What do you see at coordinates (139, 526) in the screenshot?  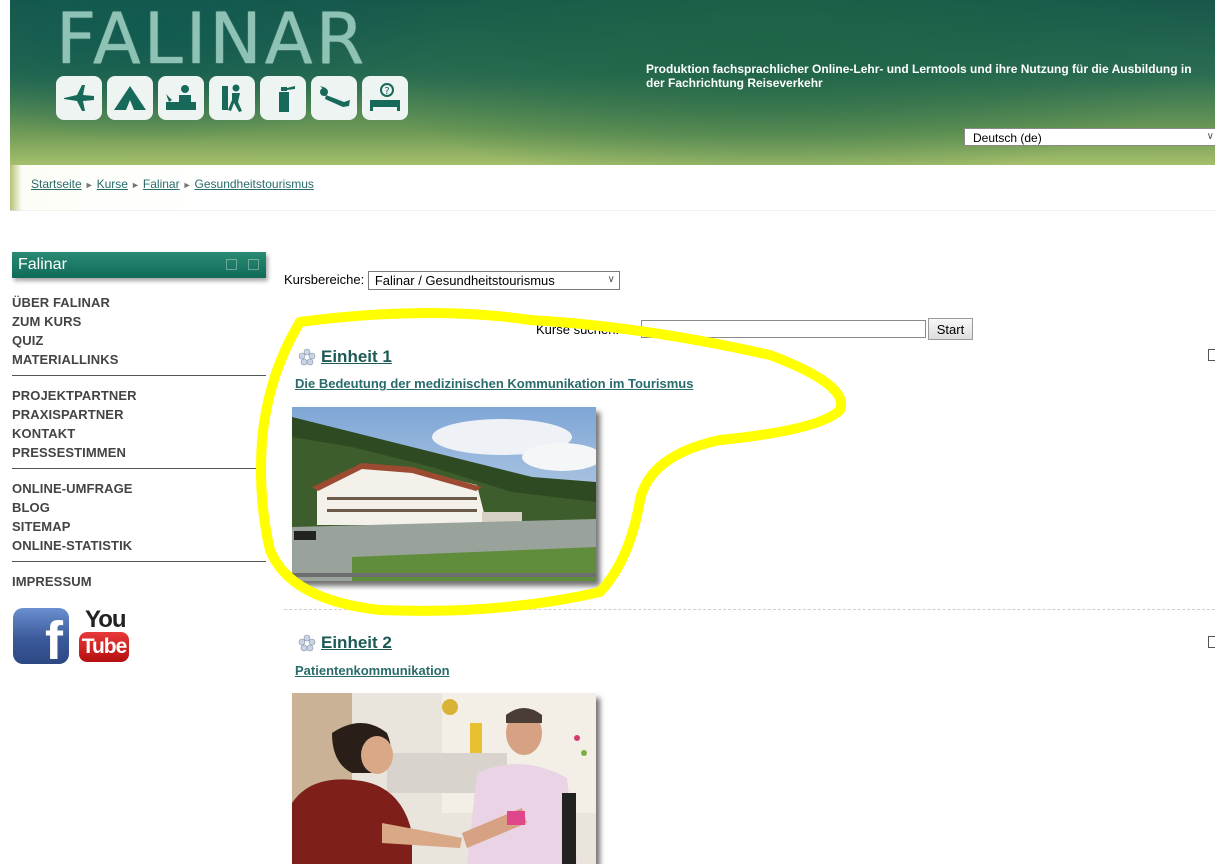 I see `menu-item-sitemap: SITEMAP` at bounding box center [139, 526].